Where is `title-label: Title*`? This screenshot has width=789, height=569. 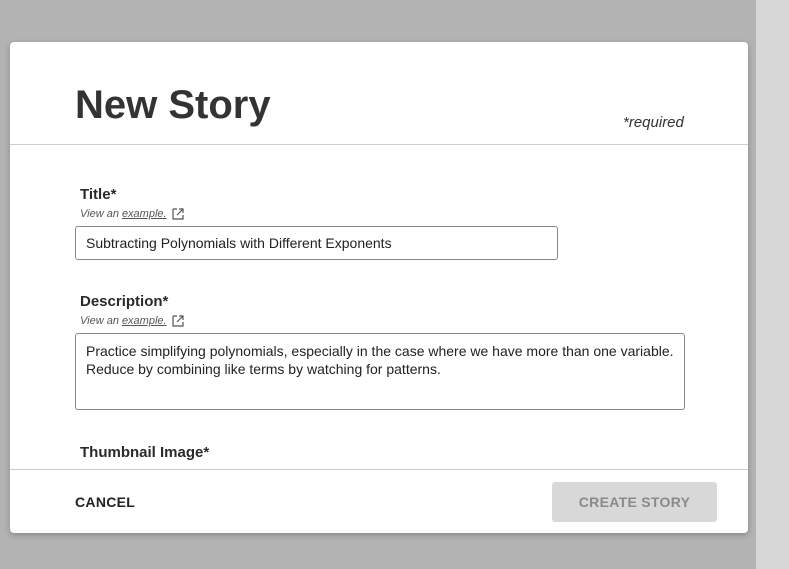
title-label: Title* is located at coordinates (98, 194).